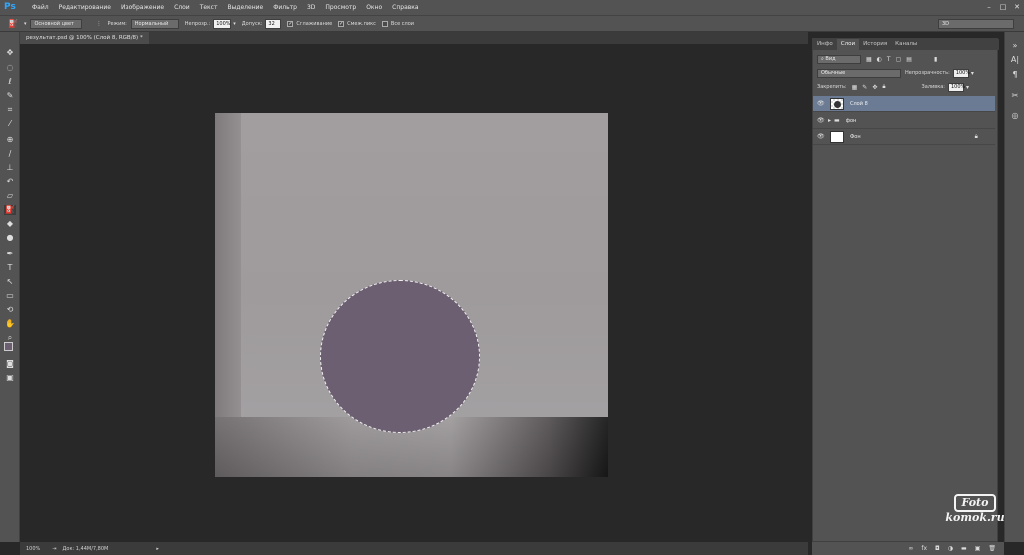 The width and height of the screenshot is (1024, 555). Describe the element at coordinates (1015, 59) in the screenshot. I see `character-panel-icon: A|` at that location.